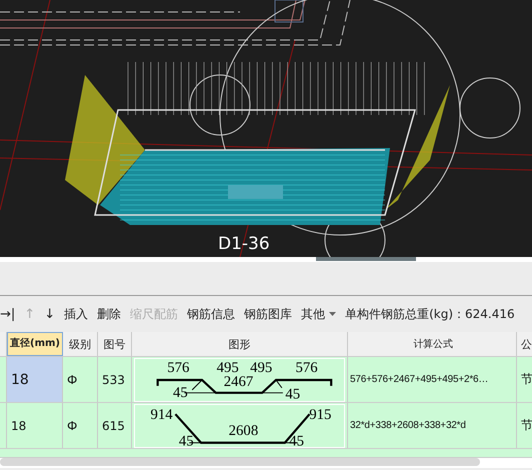 The height and width of the screenshot is (470, 532). I want to click on toolbar-button: 钢筋信息, so click(211, 314).